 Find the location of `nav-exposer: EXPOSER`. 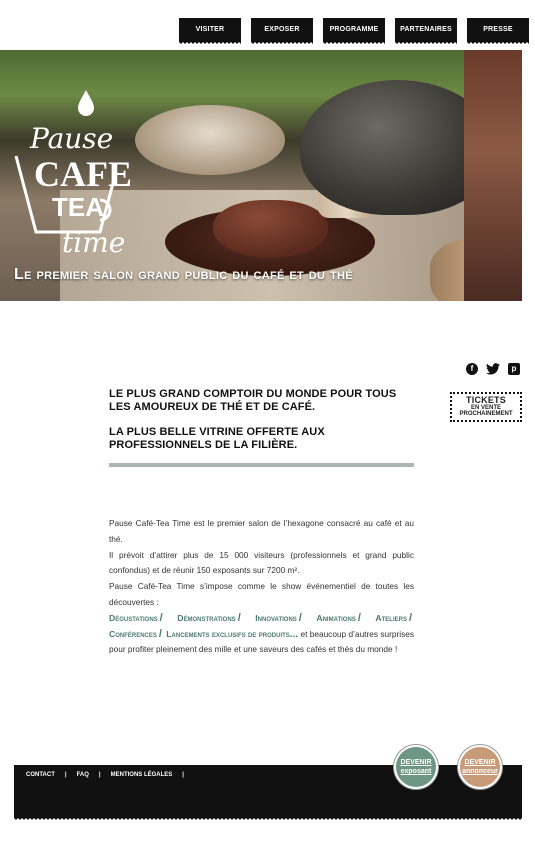

nav-exposer: EXPOSER is located at coordinates (282, 31).